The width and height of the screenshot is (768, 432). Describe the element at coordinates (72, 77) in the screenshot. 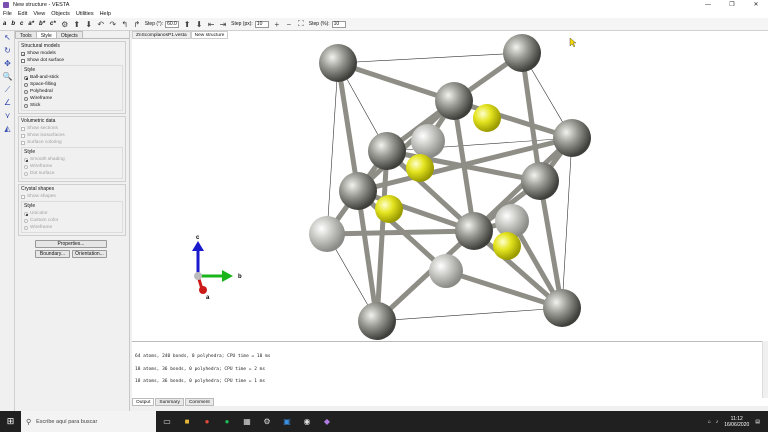

I see `radio-ball-and-stick: Ball-and-stick` at that location.